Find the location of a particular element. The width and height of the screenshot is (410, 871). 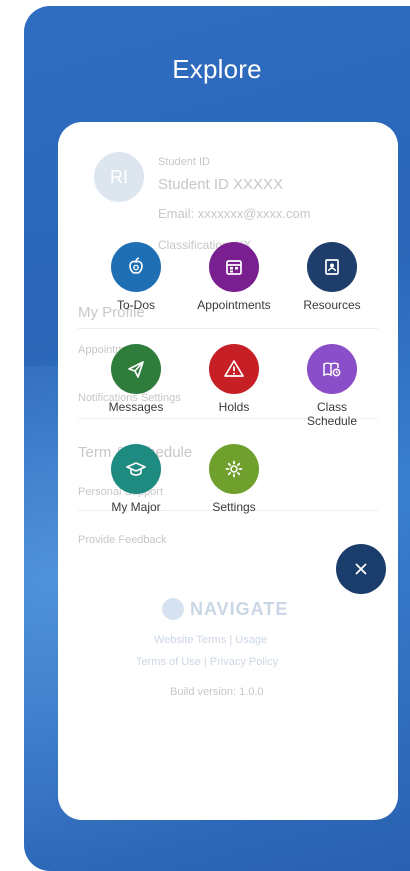

menu-item-label: Holds is located at coordinates (234, 407).